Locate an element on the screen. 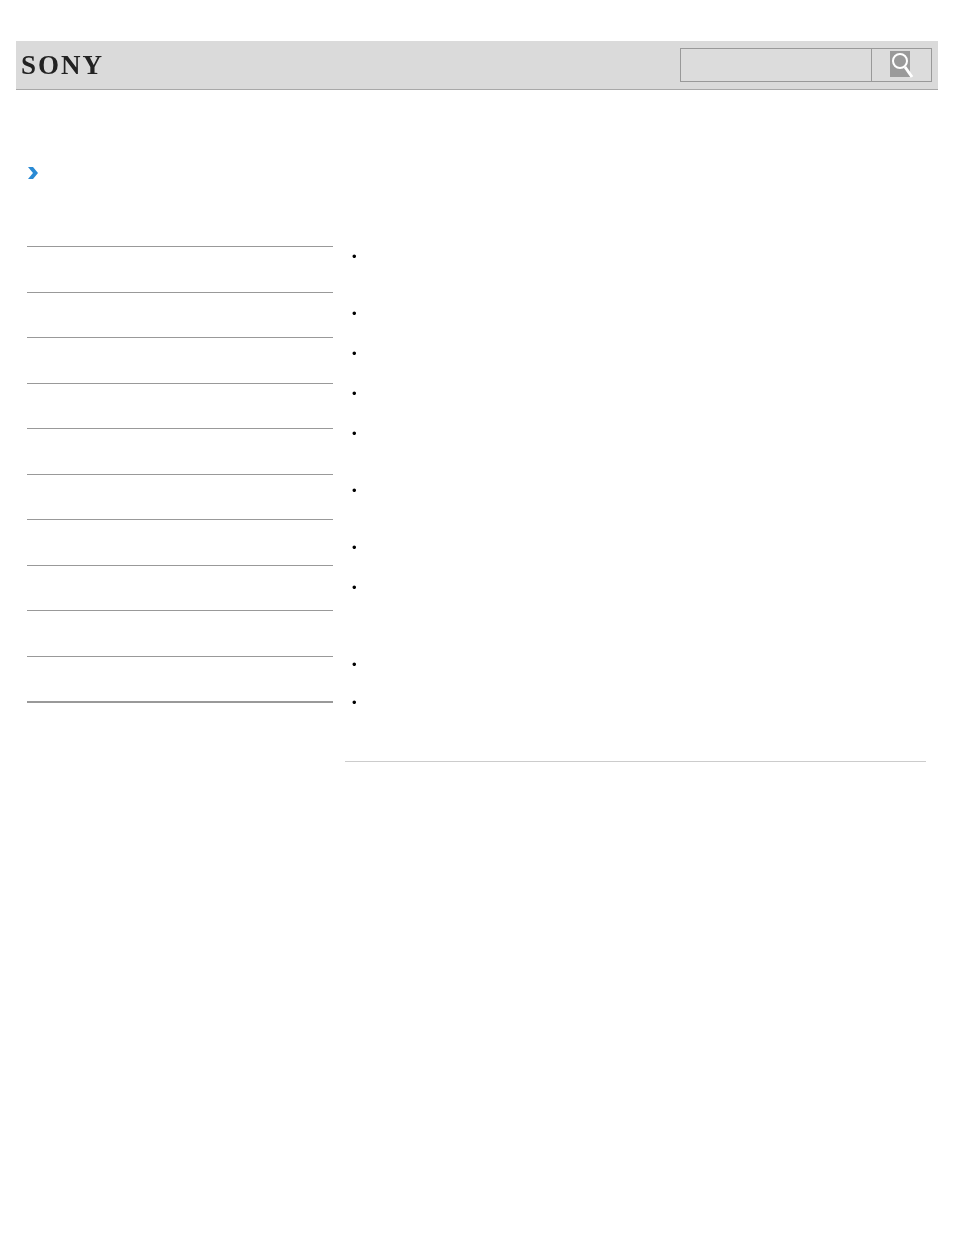 The height and width of the screenshot is (1235, 954). search-icon is located at coordinates (901, 65).